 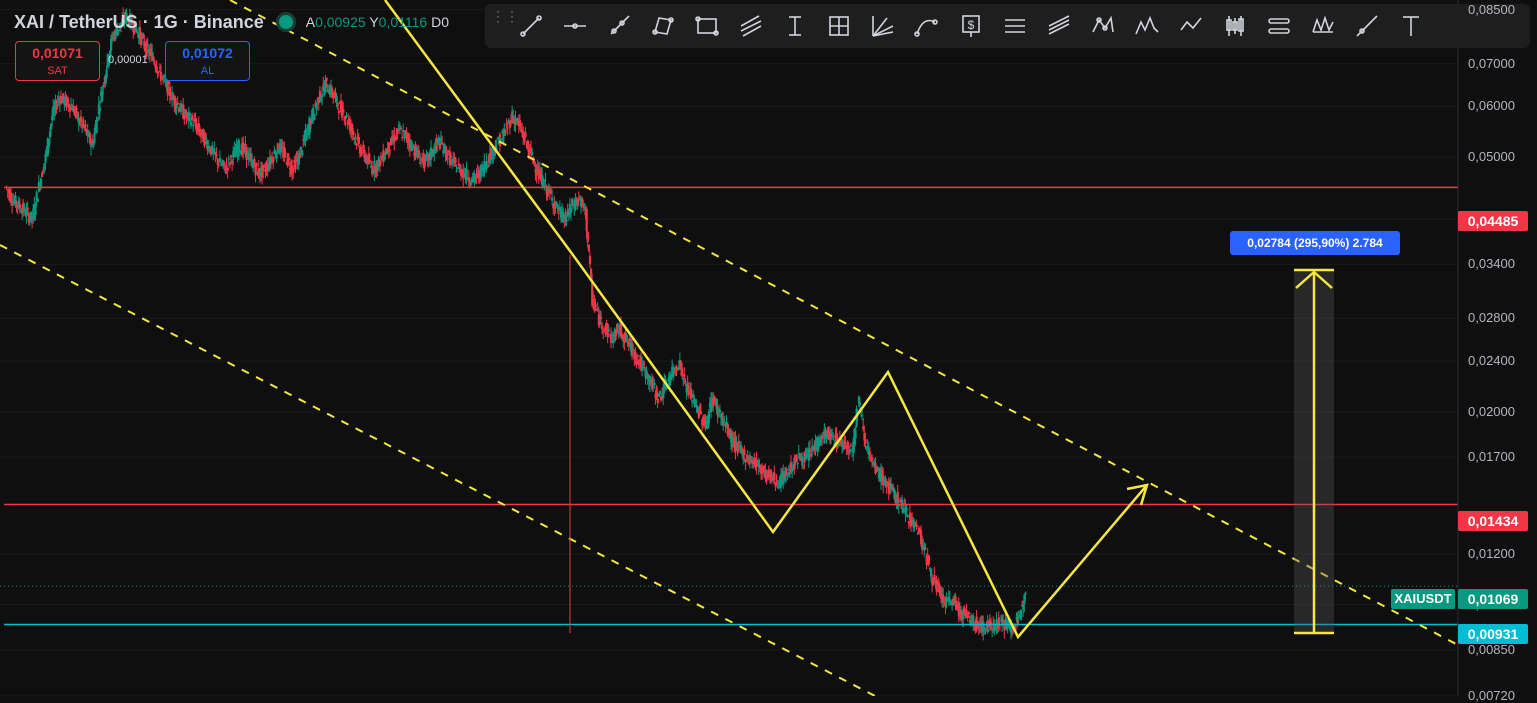 What do you see at coordinates (575, 26) in the screenshot?
I see `horizontal-ray-icon` at bounding box center [575, 26].